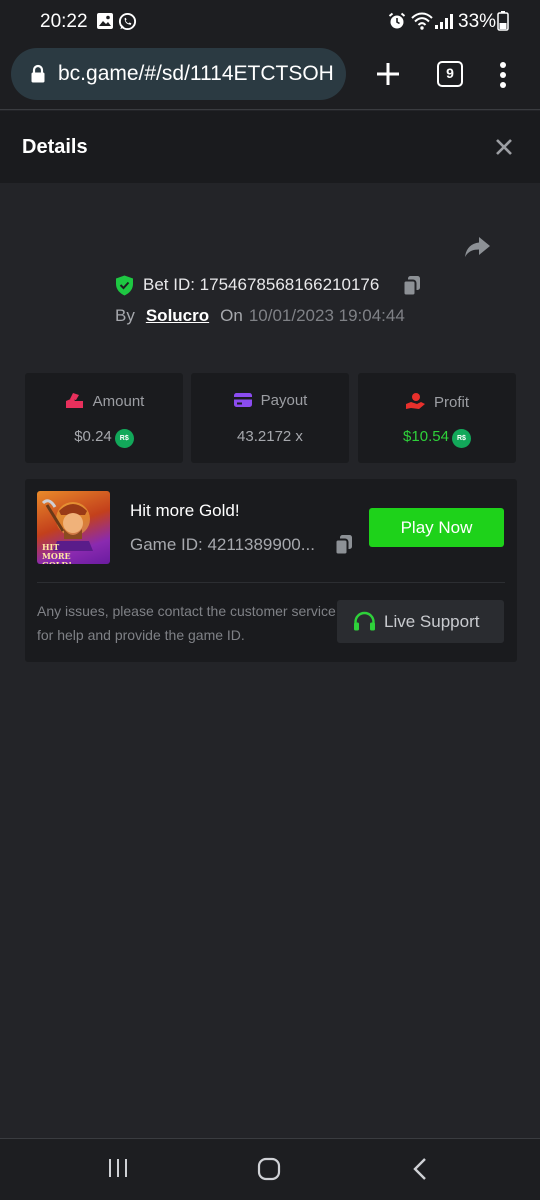  What do you see at coordinates (415, 401) in the screenshot?
I see `profit-icon` at bounding box center [415, 401].